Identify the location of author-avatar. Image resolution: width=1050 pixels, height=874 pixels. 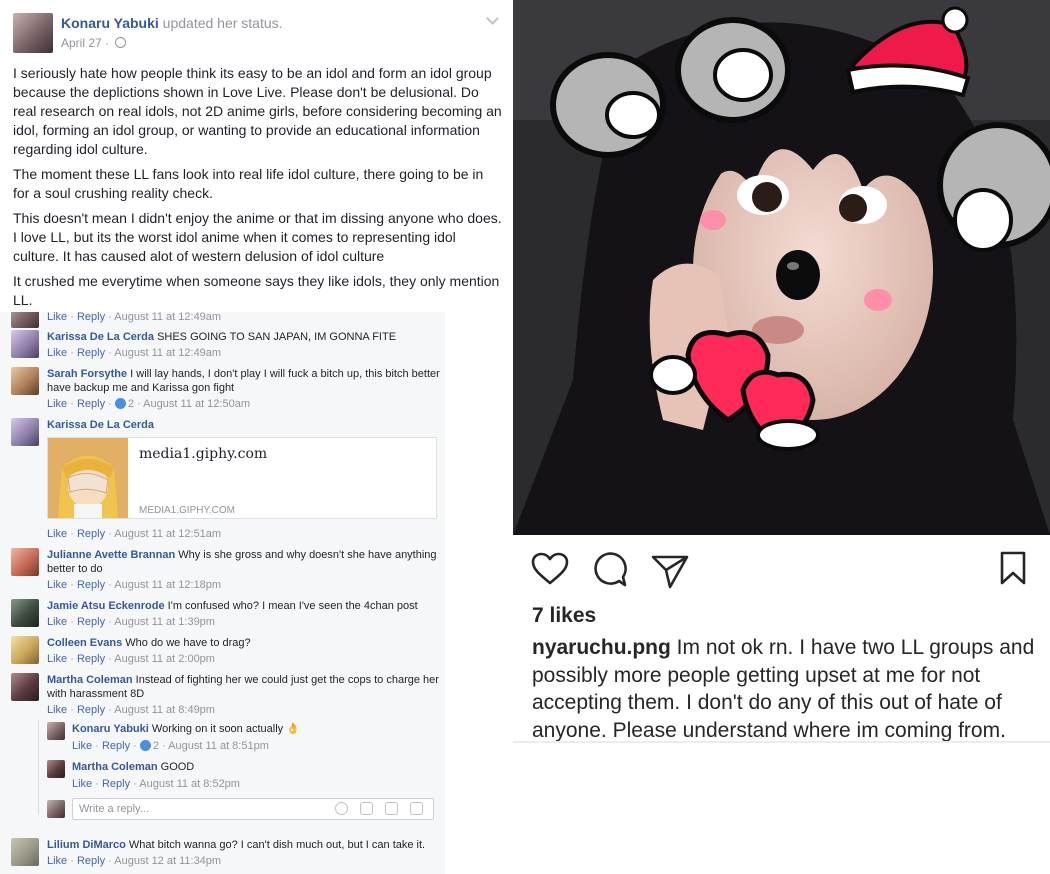
(33, 33).